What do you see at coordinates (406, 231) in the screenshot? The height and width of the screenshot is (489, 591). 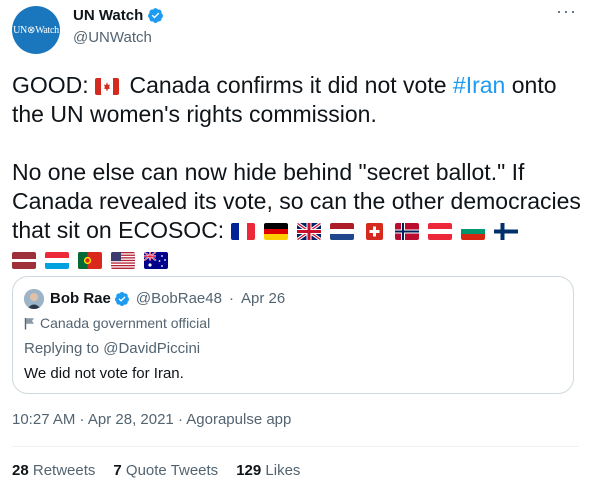 I see `norway-flag-icon` at bounding box center [406, 231].